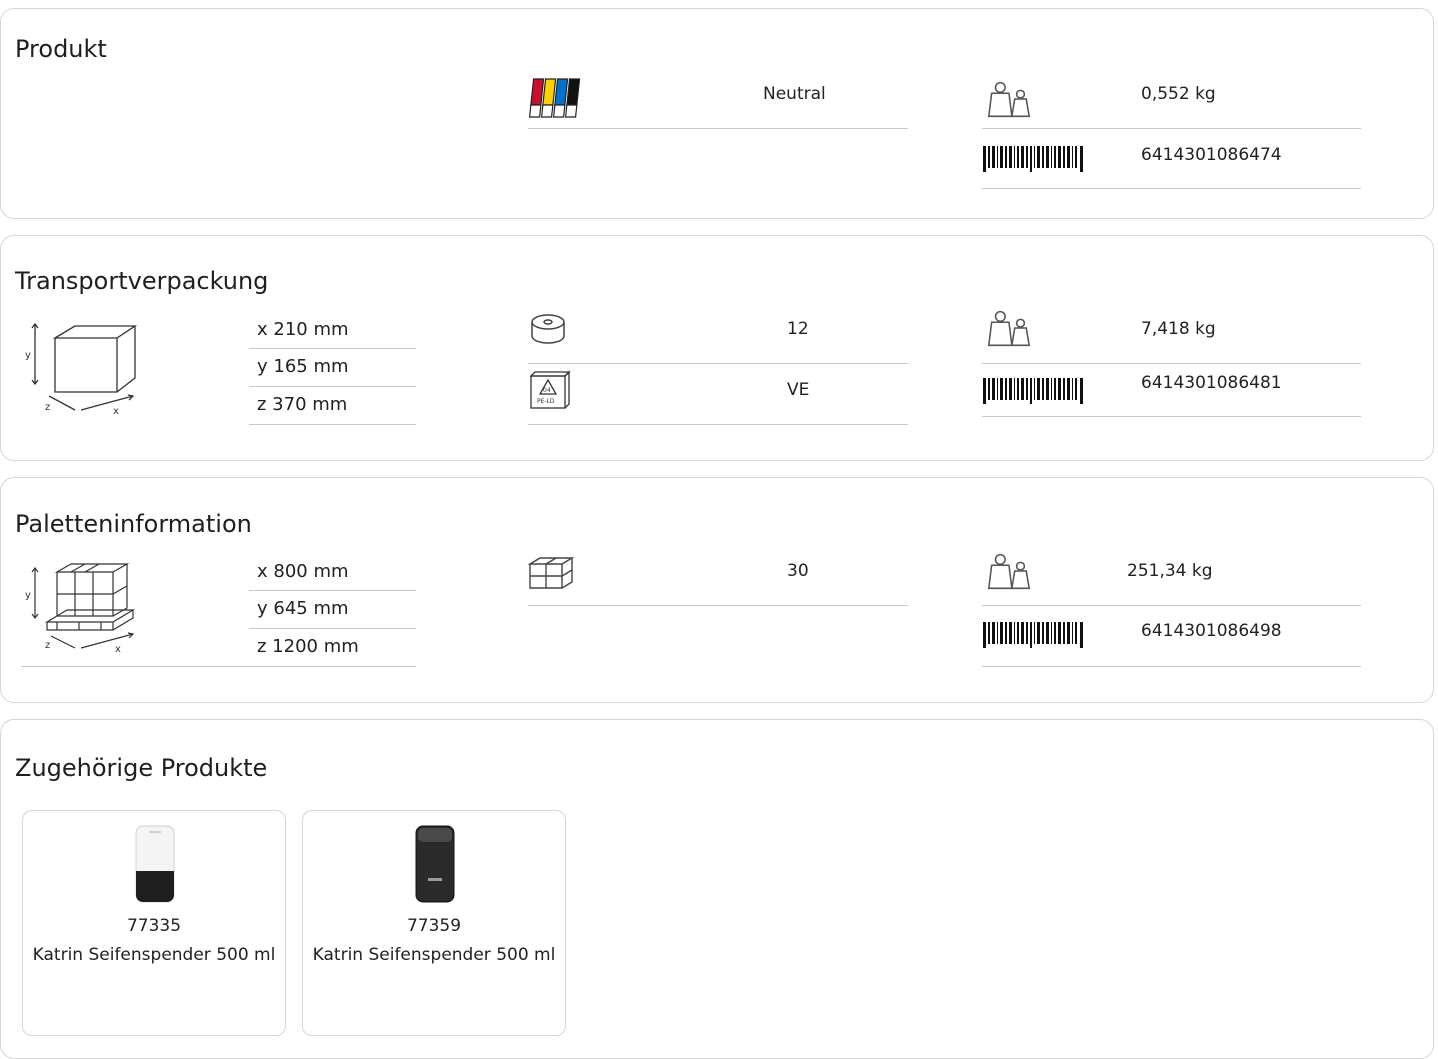  What do you see at coordinates (83, 612) in the screenshot?
I see `pallet-dimensions-icon: y z x` at bounding box center [83, 612].